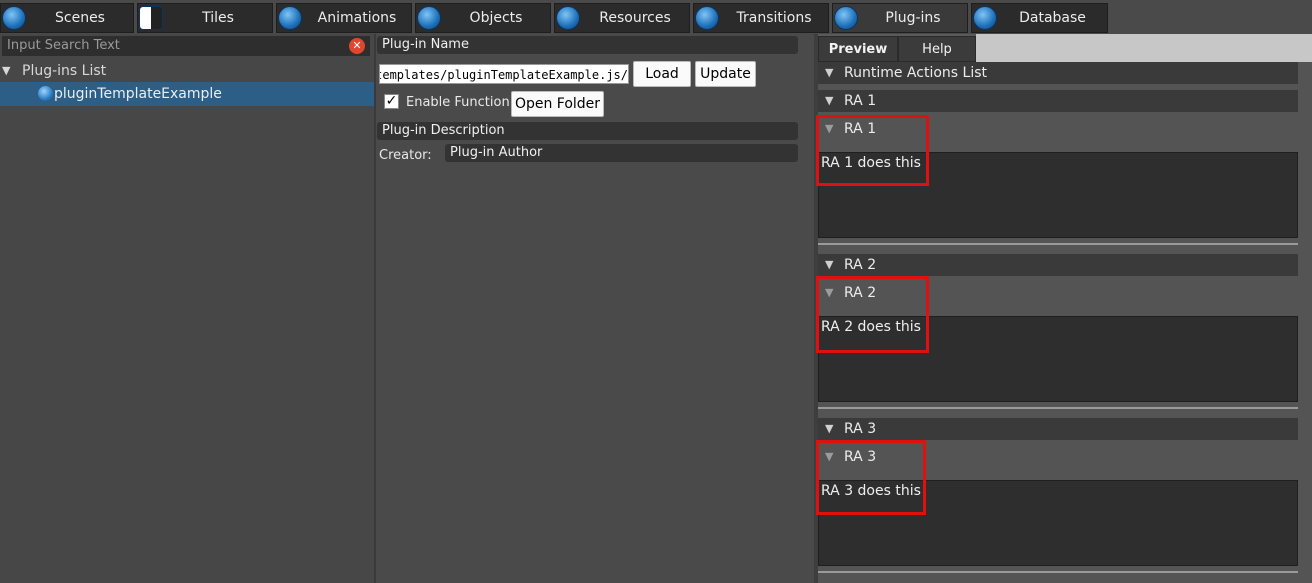 The width and height of the screenshot is (1312, 583). Describe the element at coordinates (860, 265) in the screenshot. I see `section-title: RA 2` at that location.